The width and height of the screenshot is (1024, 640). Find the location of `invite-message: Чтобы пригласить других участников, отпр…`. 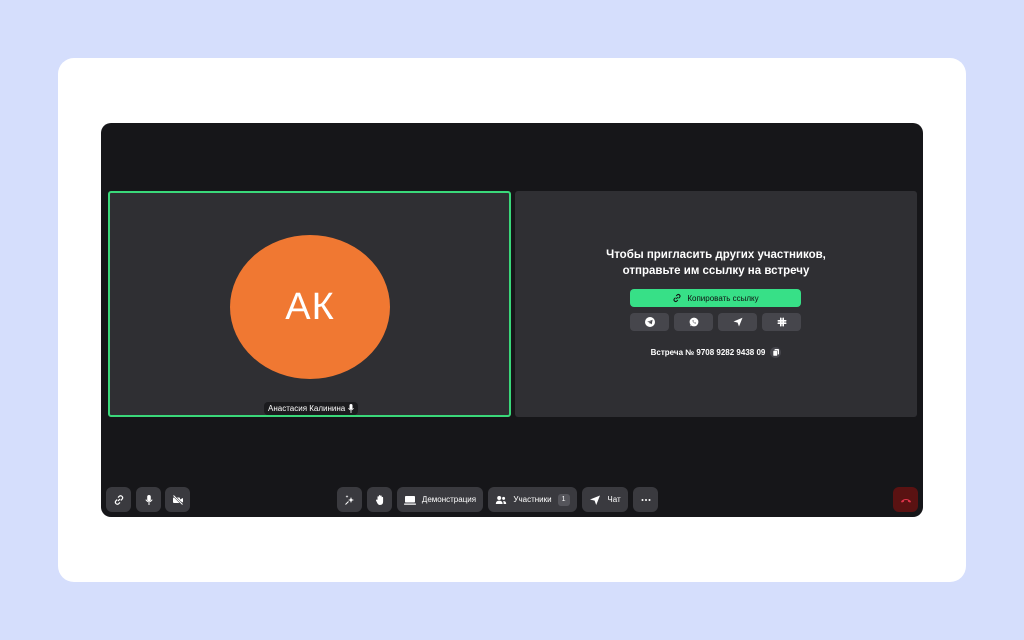

invite-message: Чтобы пригласить других участников, отпр… is located at coordinates (716, 263).